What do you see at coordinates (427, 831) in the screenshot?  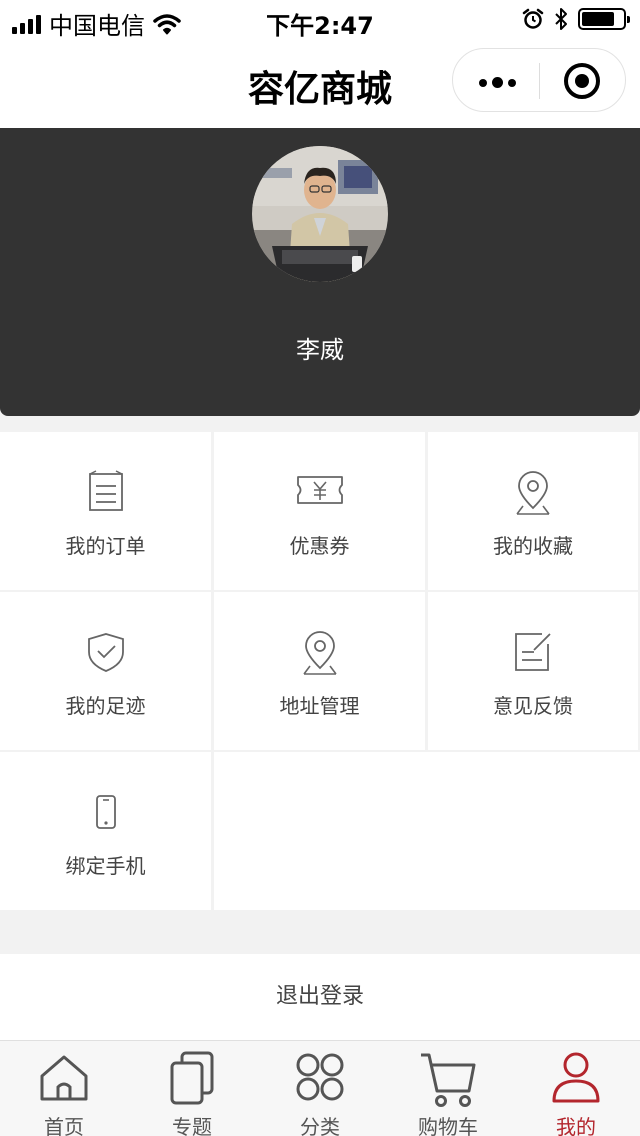 I see `menu-empty-cell` at bounding box center [427, 831].